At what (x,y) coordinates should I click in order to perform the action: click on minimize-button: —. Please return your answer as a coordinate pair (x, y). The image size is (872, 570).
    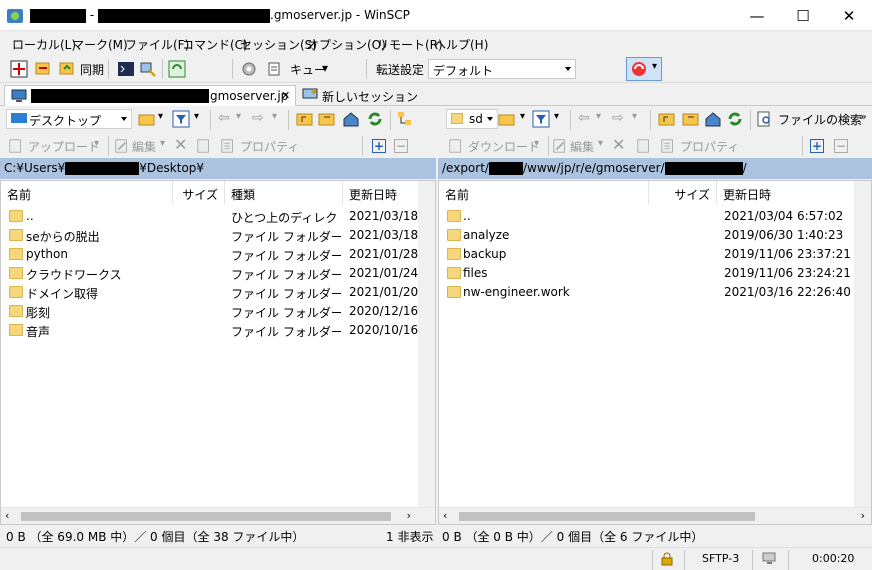
    Looking at the image, I should click on (757, 15).